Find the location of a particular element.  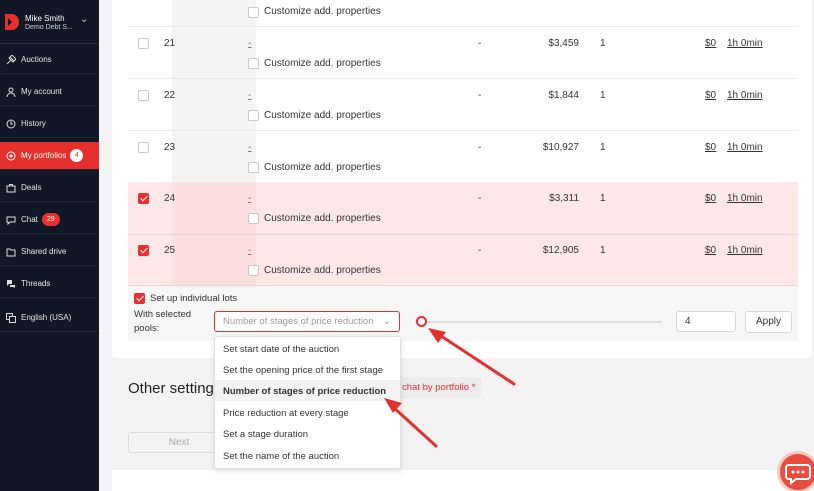

chat-icon is located at coordinates (11, 220).